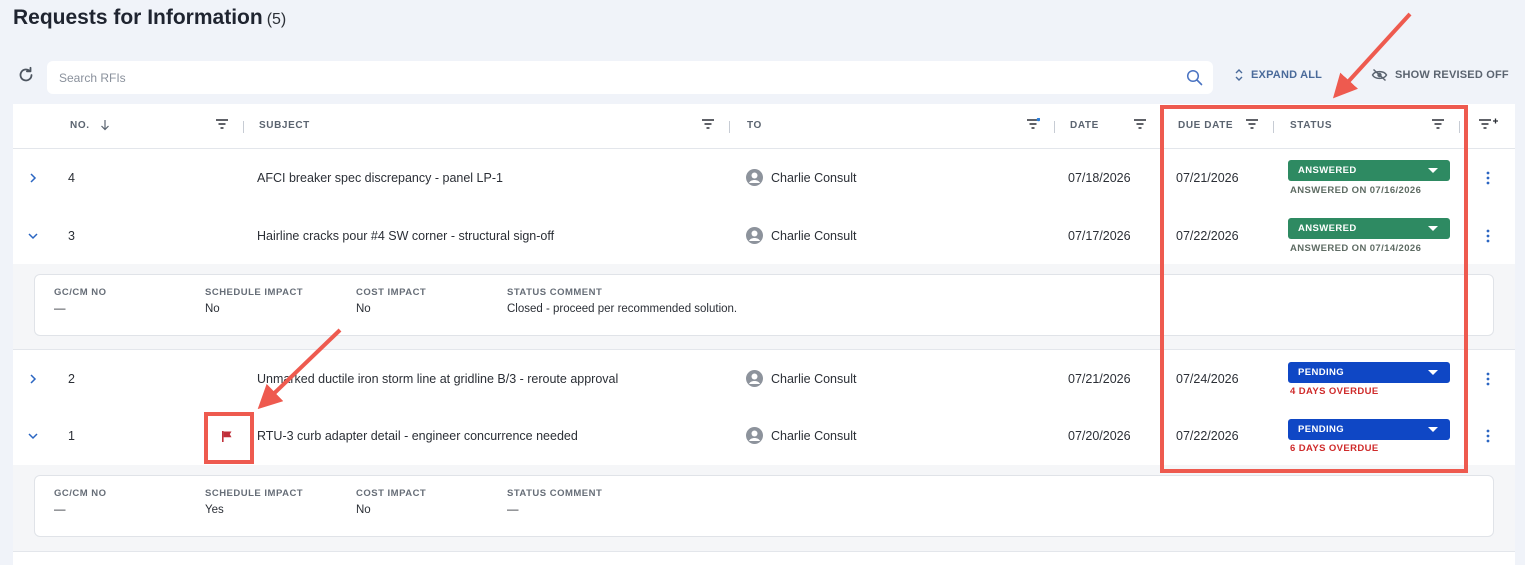 The image size is (1525, 565). Describe the element at coordinates (212, 309) in the screenshot. I see `detail-value-schedule: No` at that location.